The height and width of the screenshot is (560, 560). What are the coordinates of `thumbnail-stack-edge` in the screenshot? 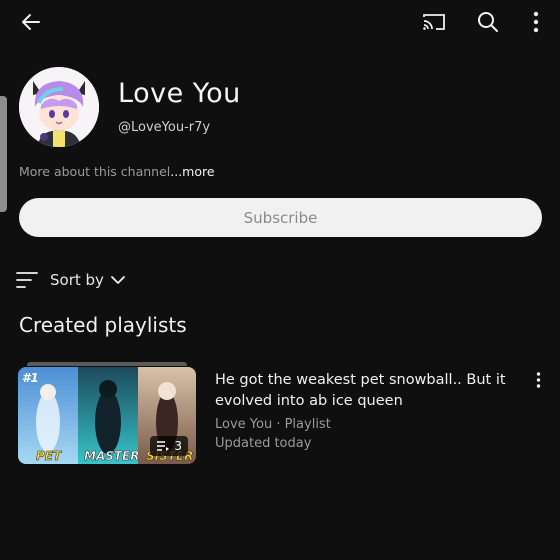 It's located at (107, 364).